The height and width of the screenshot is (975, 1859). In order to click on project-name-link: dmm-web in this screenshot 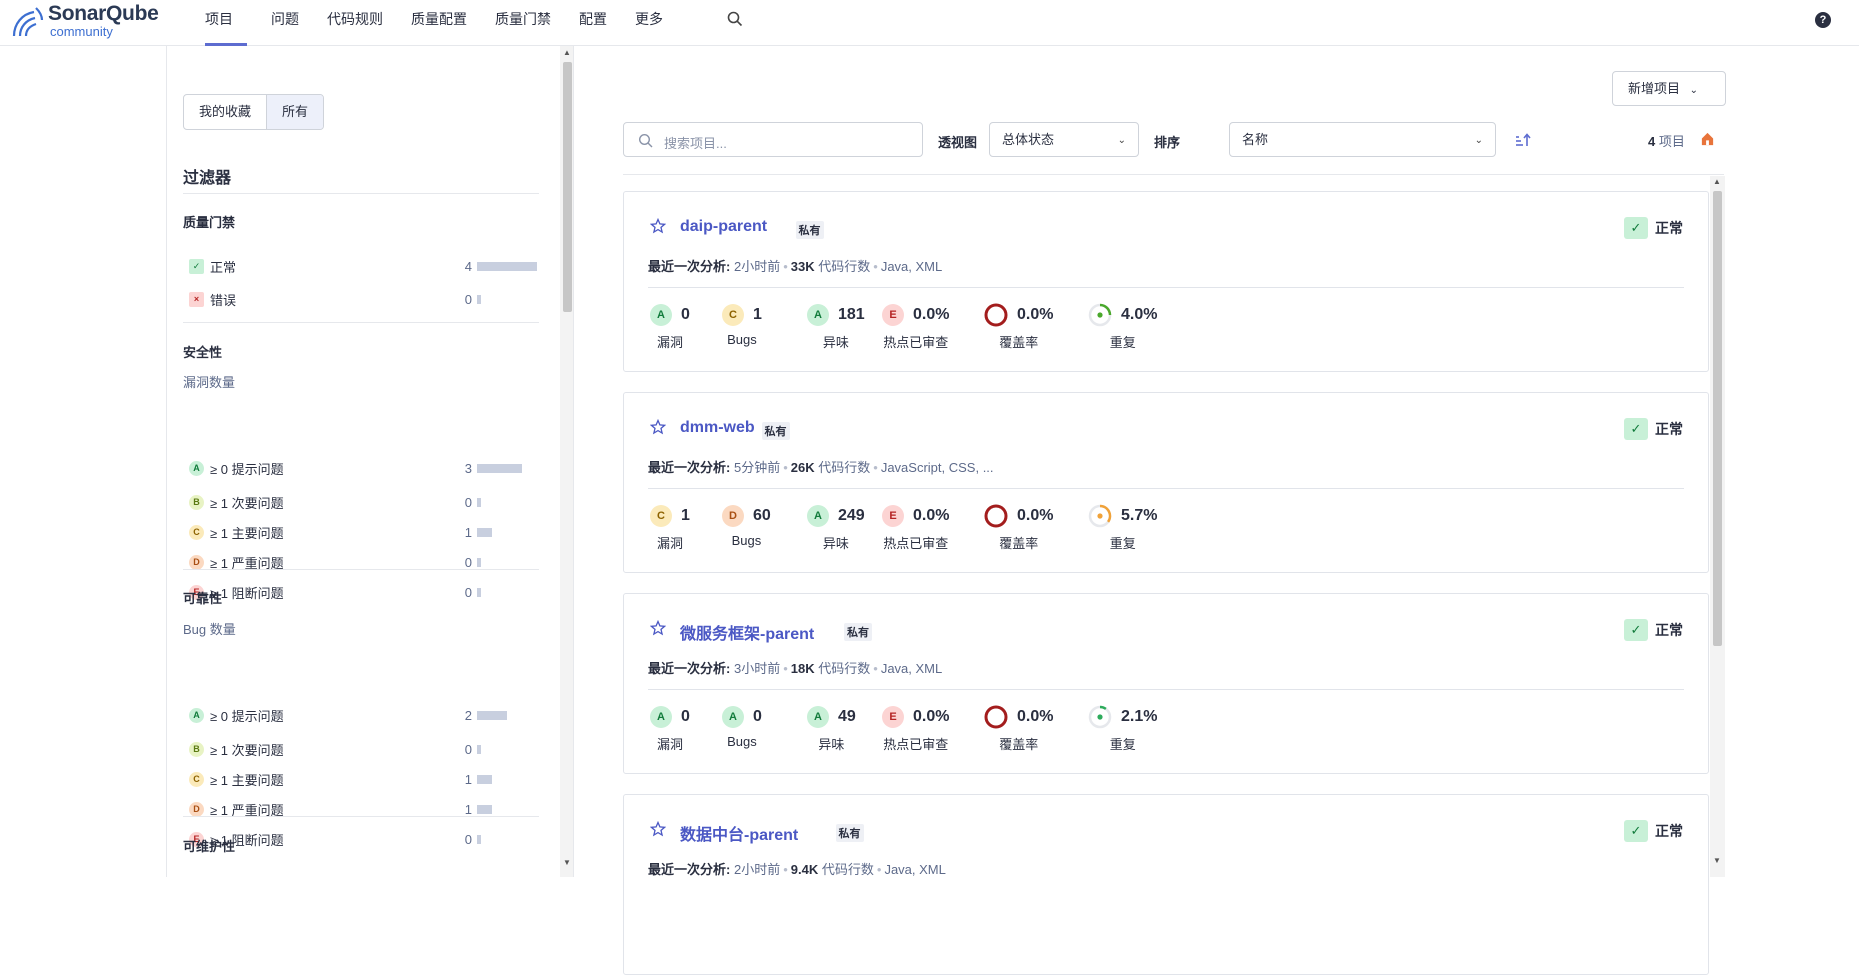, I will do `click(717, 428)`.